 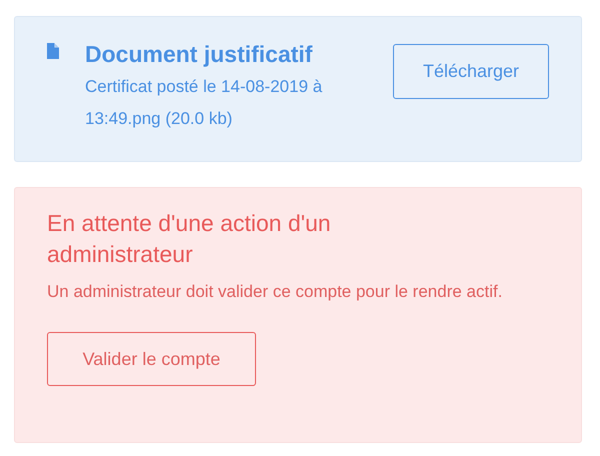 What do you see at coordinates (199, 54) in the screenshot?
I see `document-title: Document justificatif` at bounding box center [199, 54].